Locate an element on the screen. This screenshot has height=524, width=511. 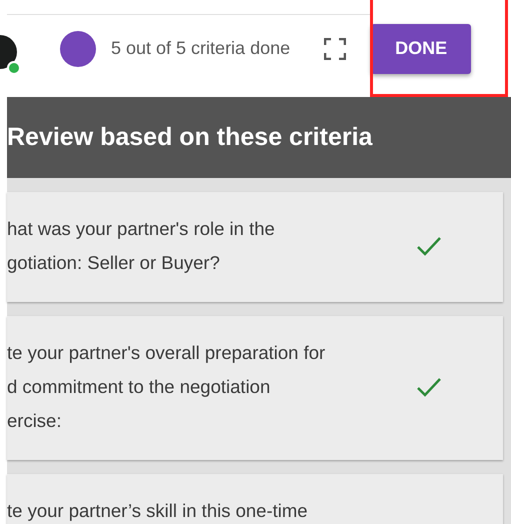
header-title: Review based on these criteria is located at coordinates (189, 137).